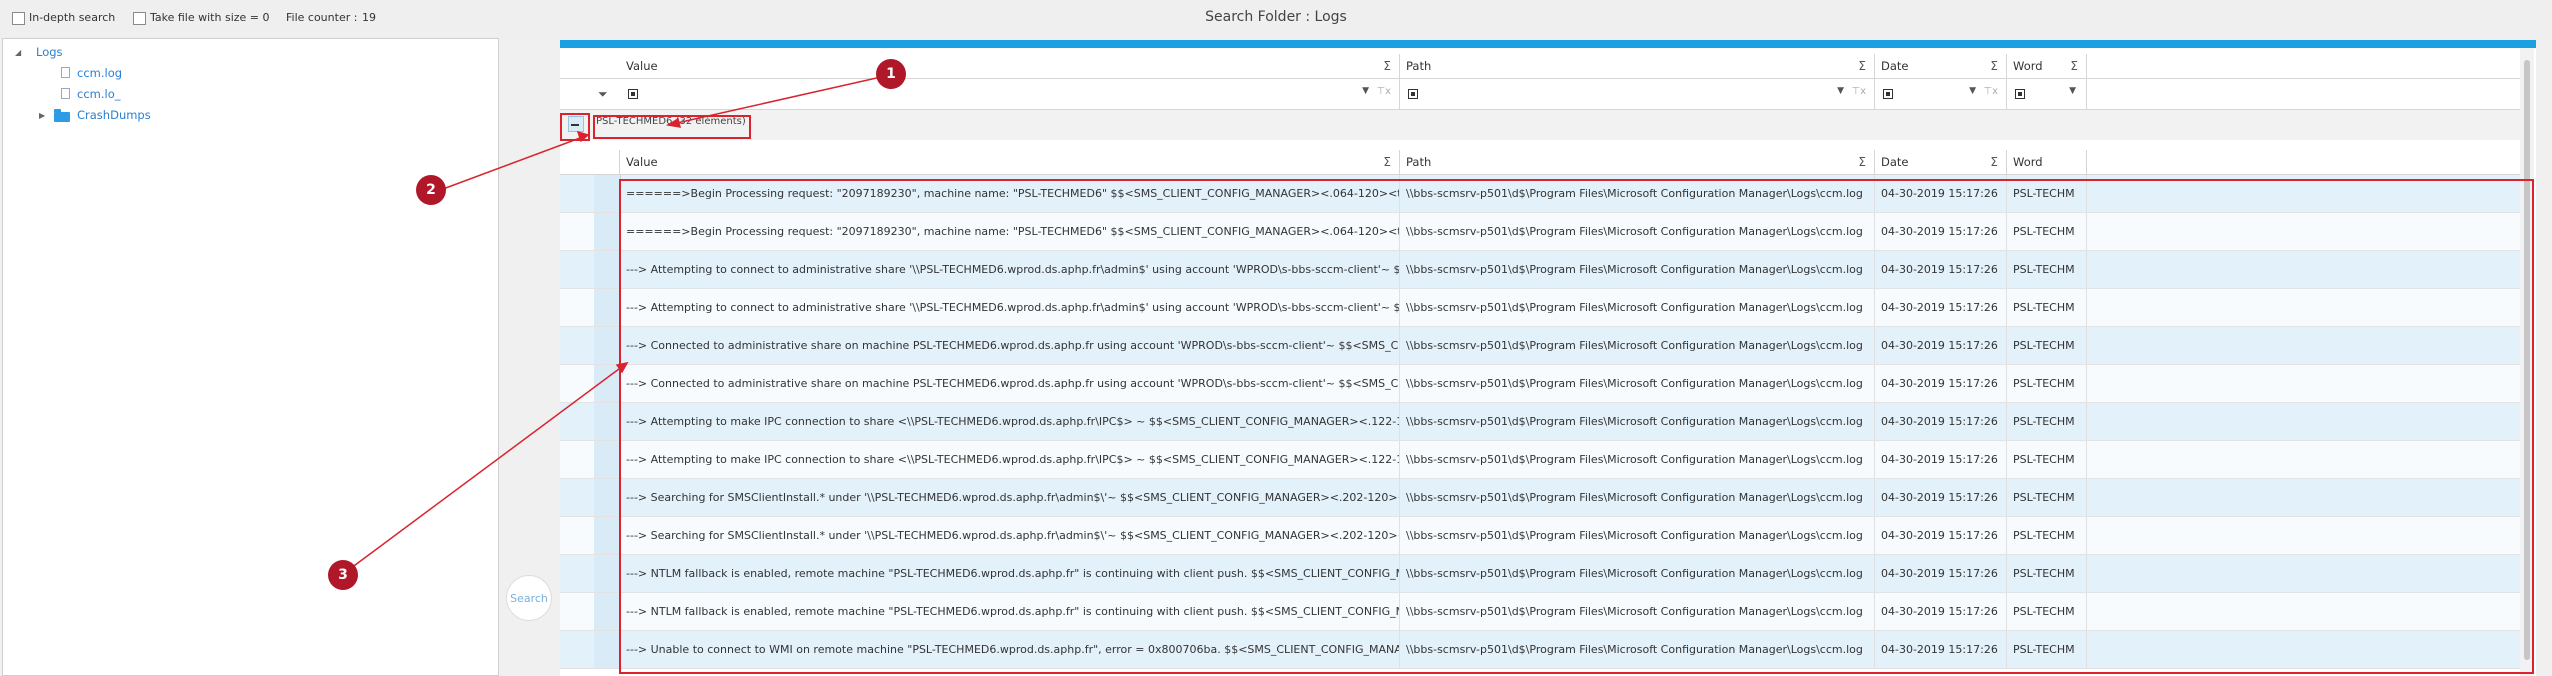  What do you see at coordinates (575, 127) in the screenshot?
I see `annotation-box-collapse` at bounding box center [575, 127].